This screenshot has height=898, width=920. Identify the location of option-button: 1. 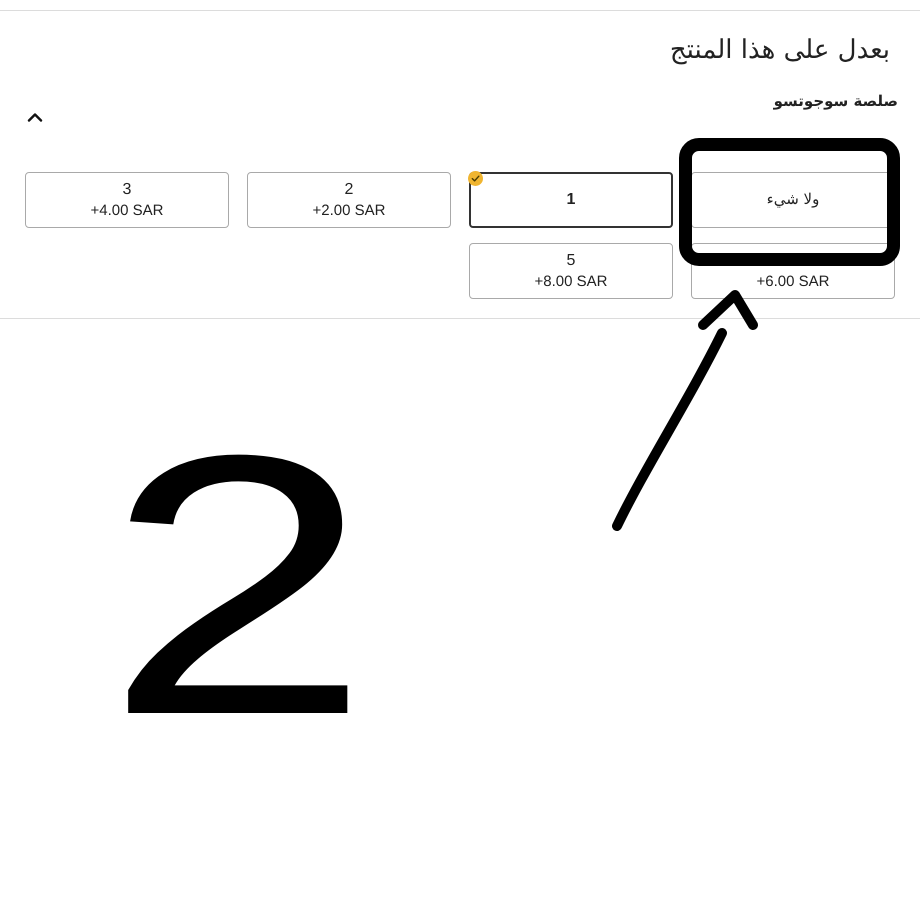
(571, 200).